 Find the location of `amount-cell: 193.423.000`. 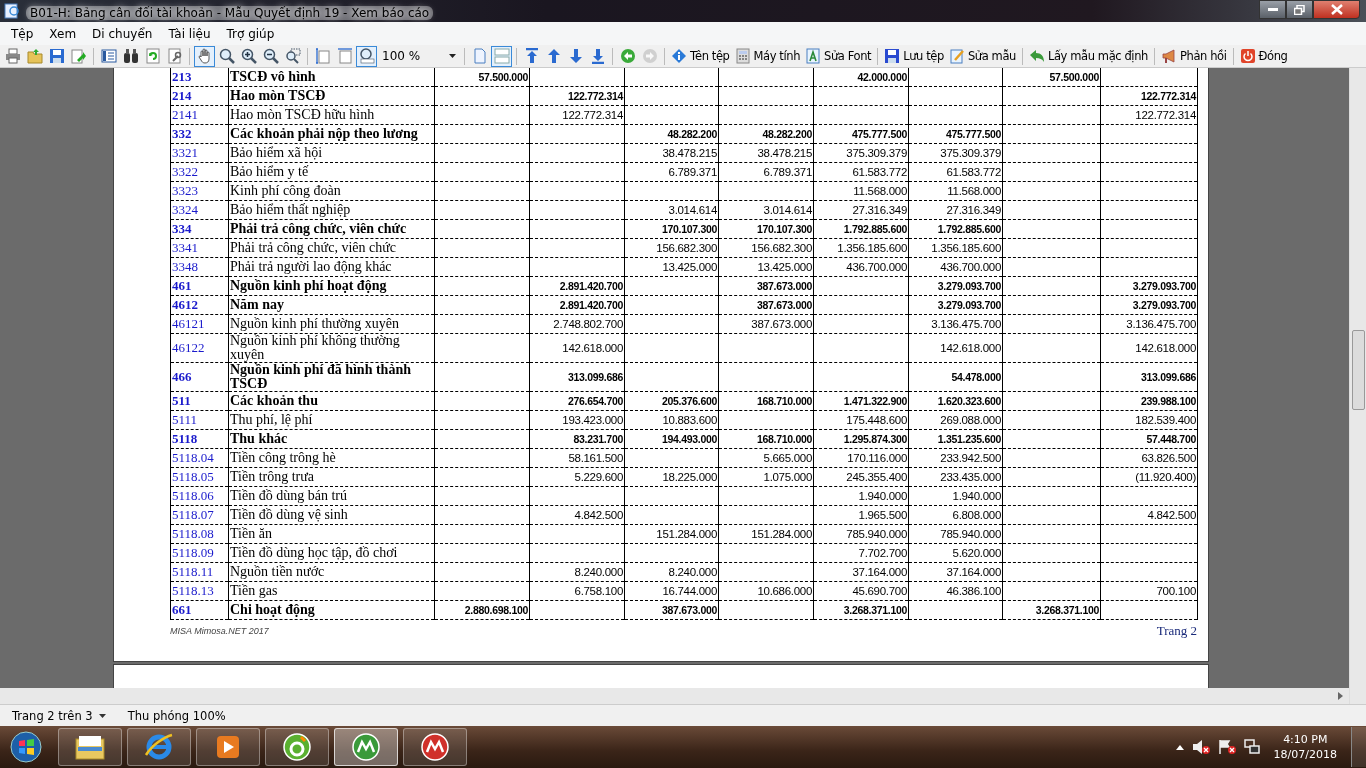

amount-cell: 193.423.000 is located at coordinates (577, 420).